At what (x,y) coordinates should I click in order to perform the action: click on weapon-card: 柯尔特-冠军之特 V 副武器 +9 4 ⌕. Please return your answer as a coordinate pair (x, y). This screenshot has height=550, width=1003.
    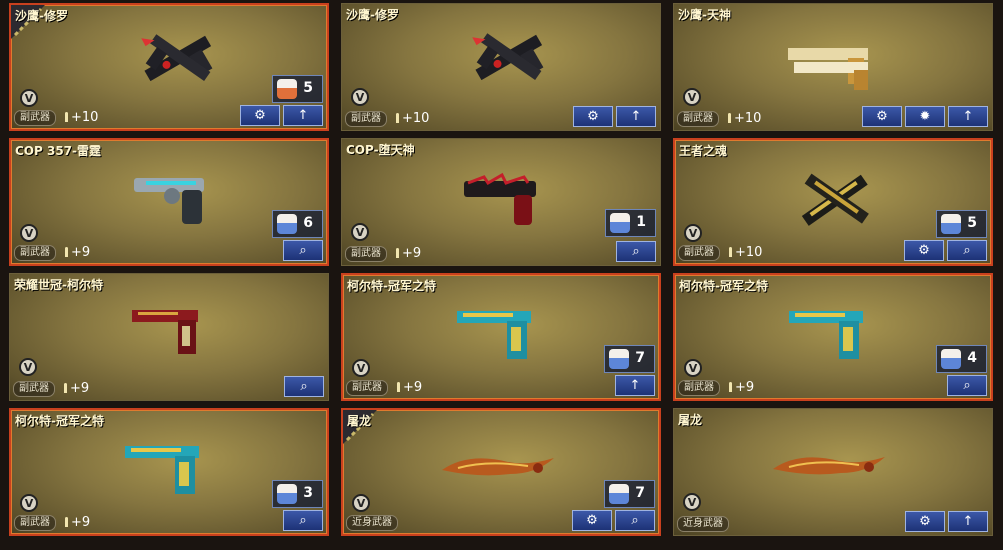
    Looking at the image, I should click on (833, 337).